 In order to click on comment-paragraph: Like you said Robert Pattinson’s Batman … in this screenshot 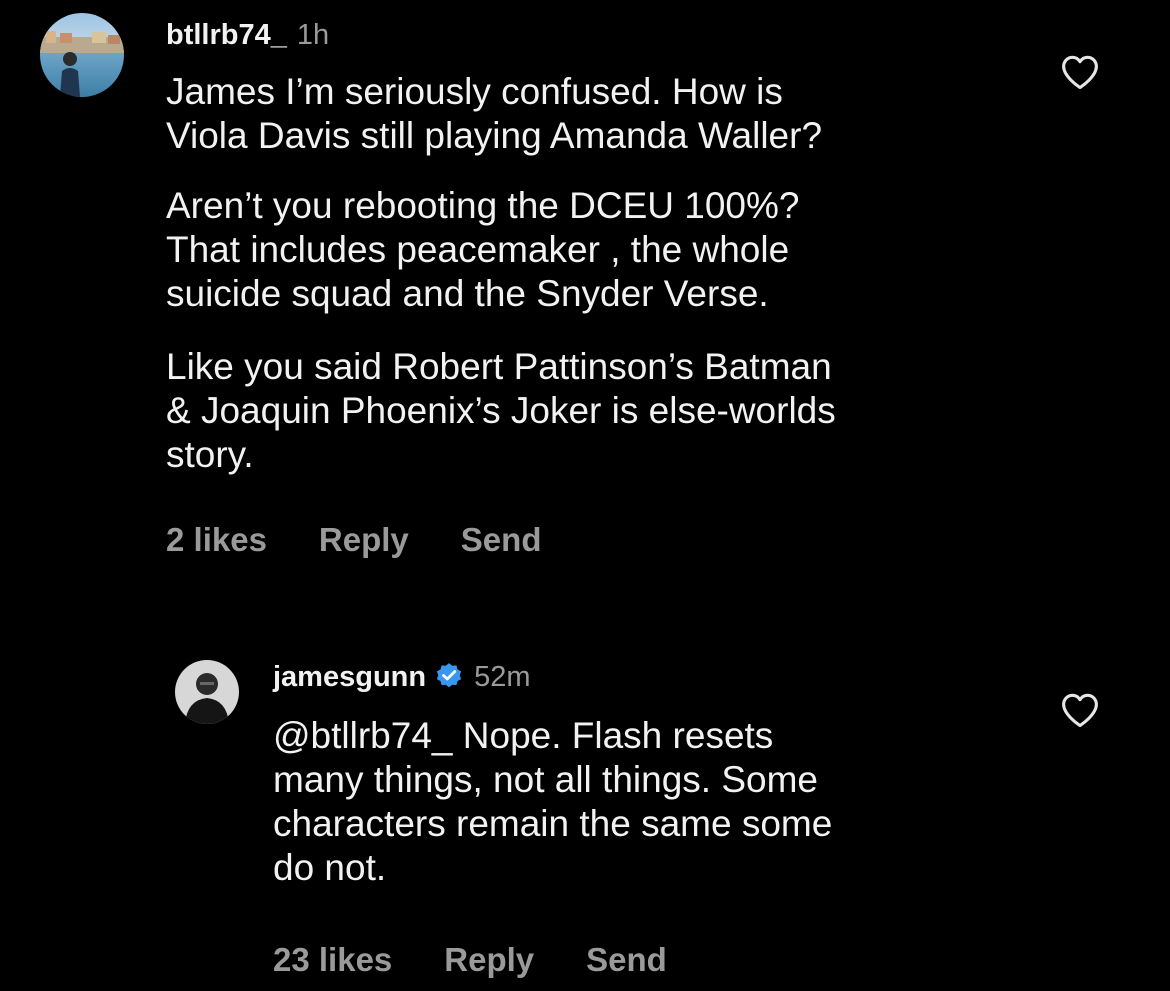, I will do `click(501, 410)`.